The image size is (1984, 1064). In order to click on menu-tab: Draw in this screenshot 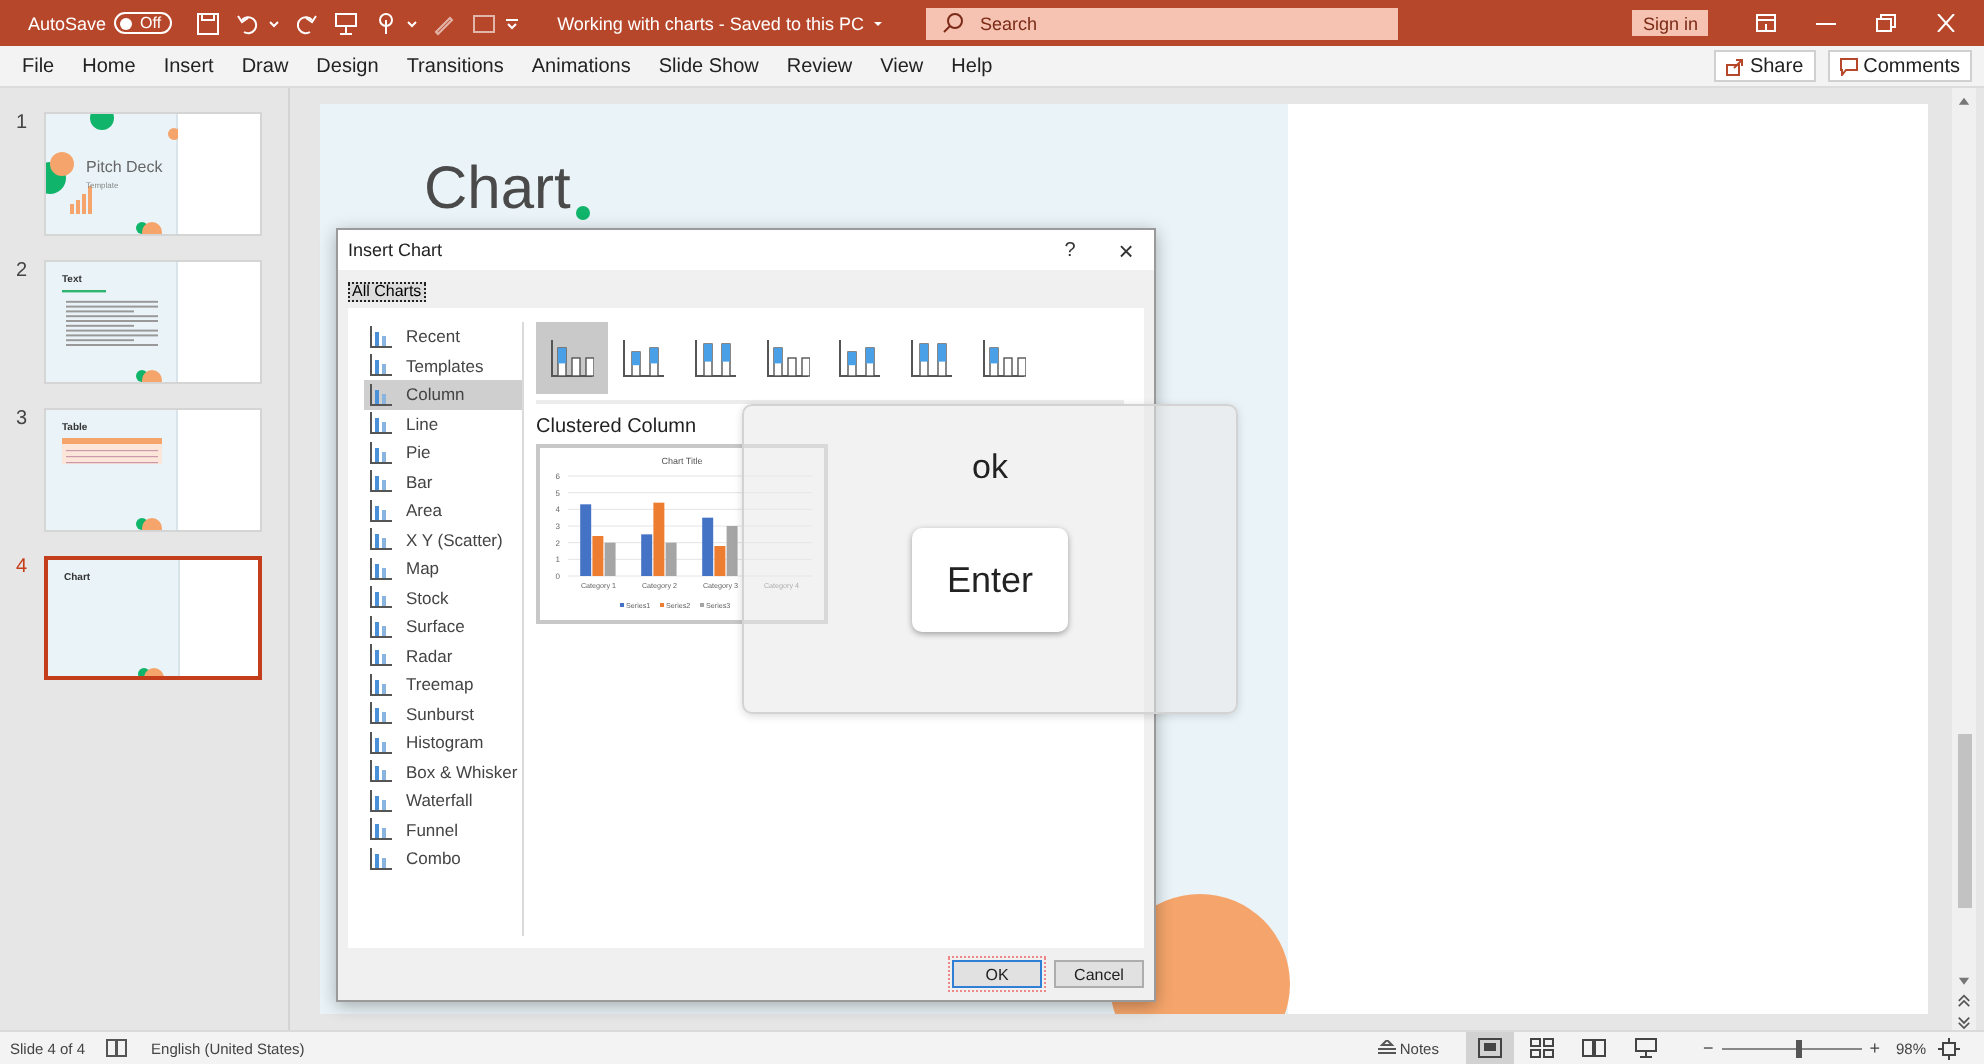, I will do `click(265, 66)`.